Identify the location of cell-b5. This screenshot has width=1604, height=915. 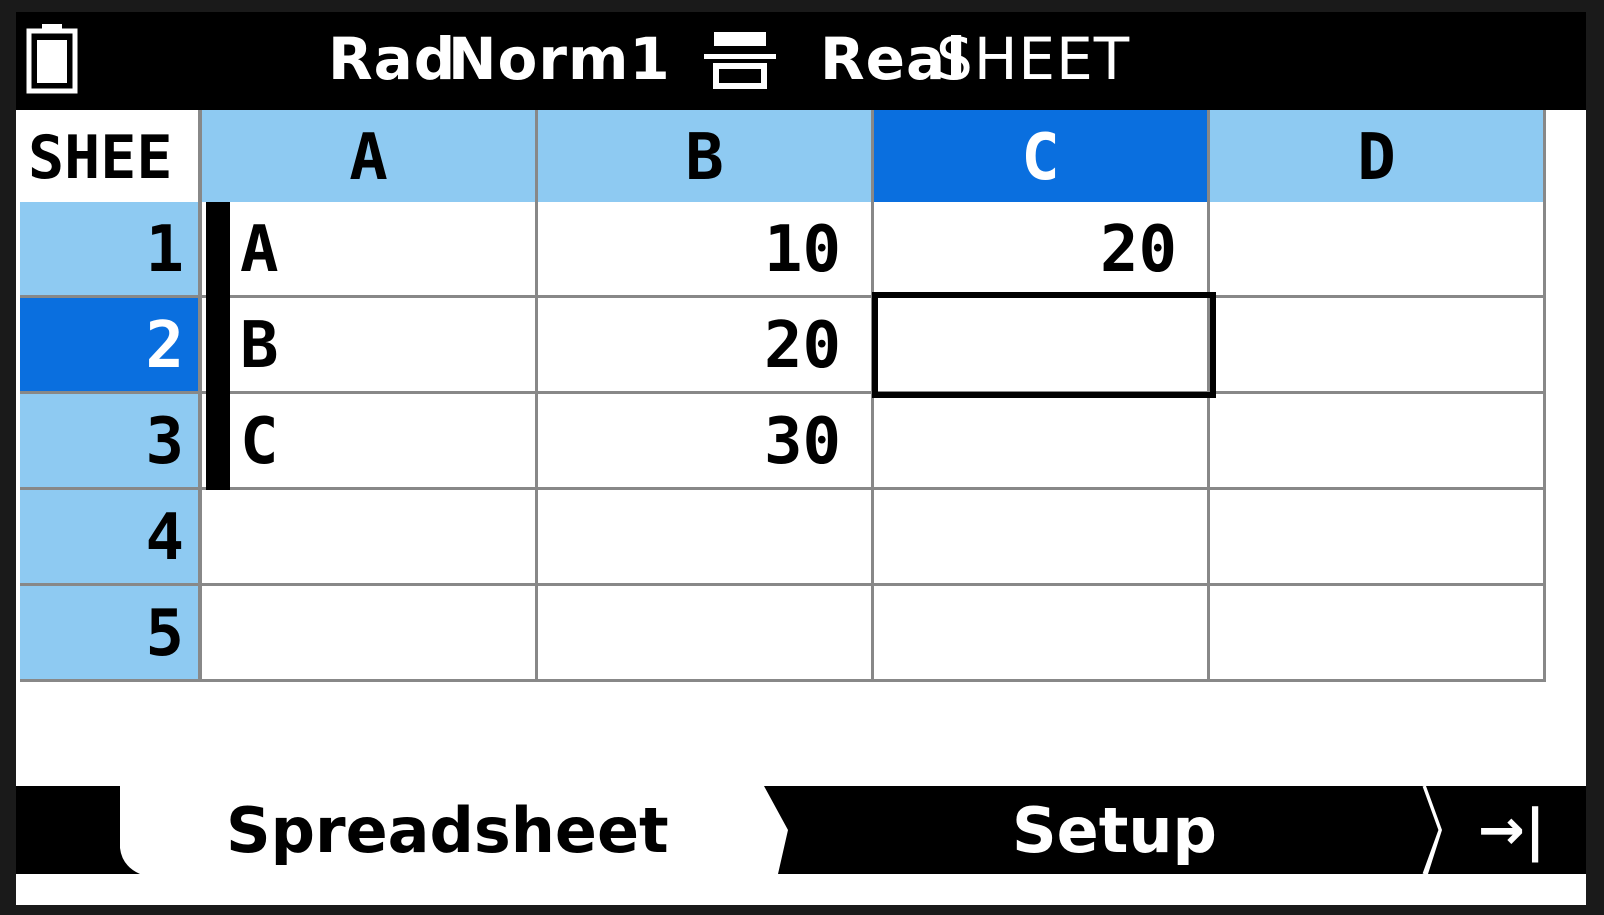
(706, 634).